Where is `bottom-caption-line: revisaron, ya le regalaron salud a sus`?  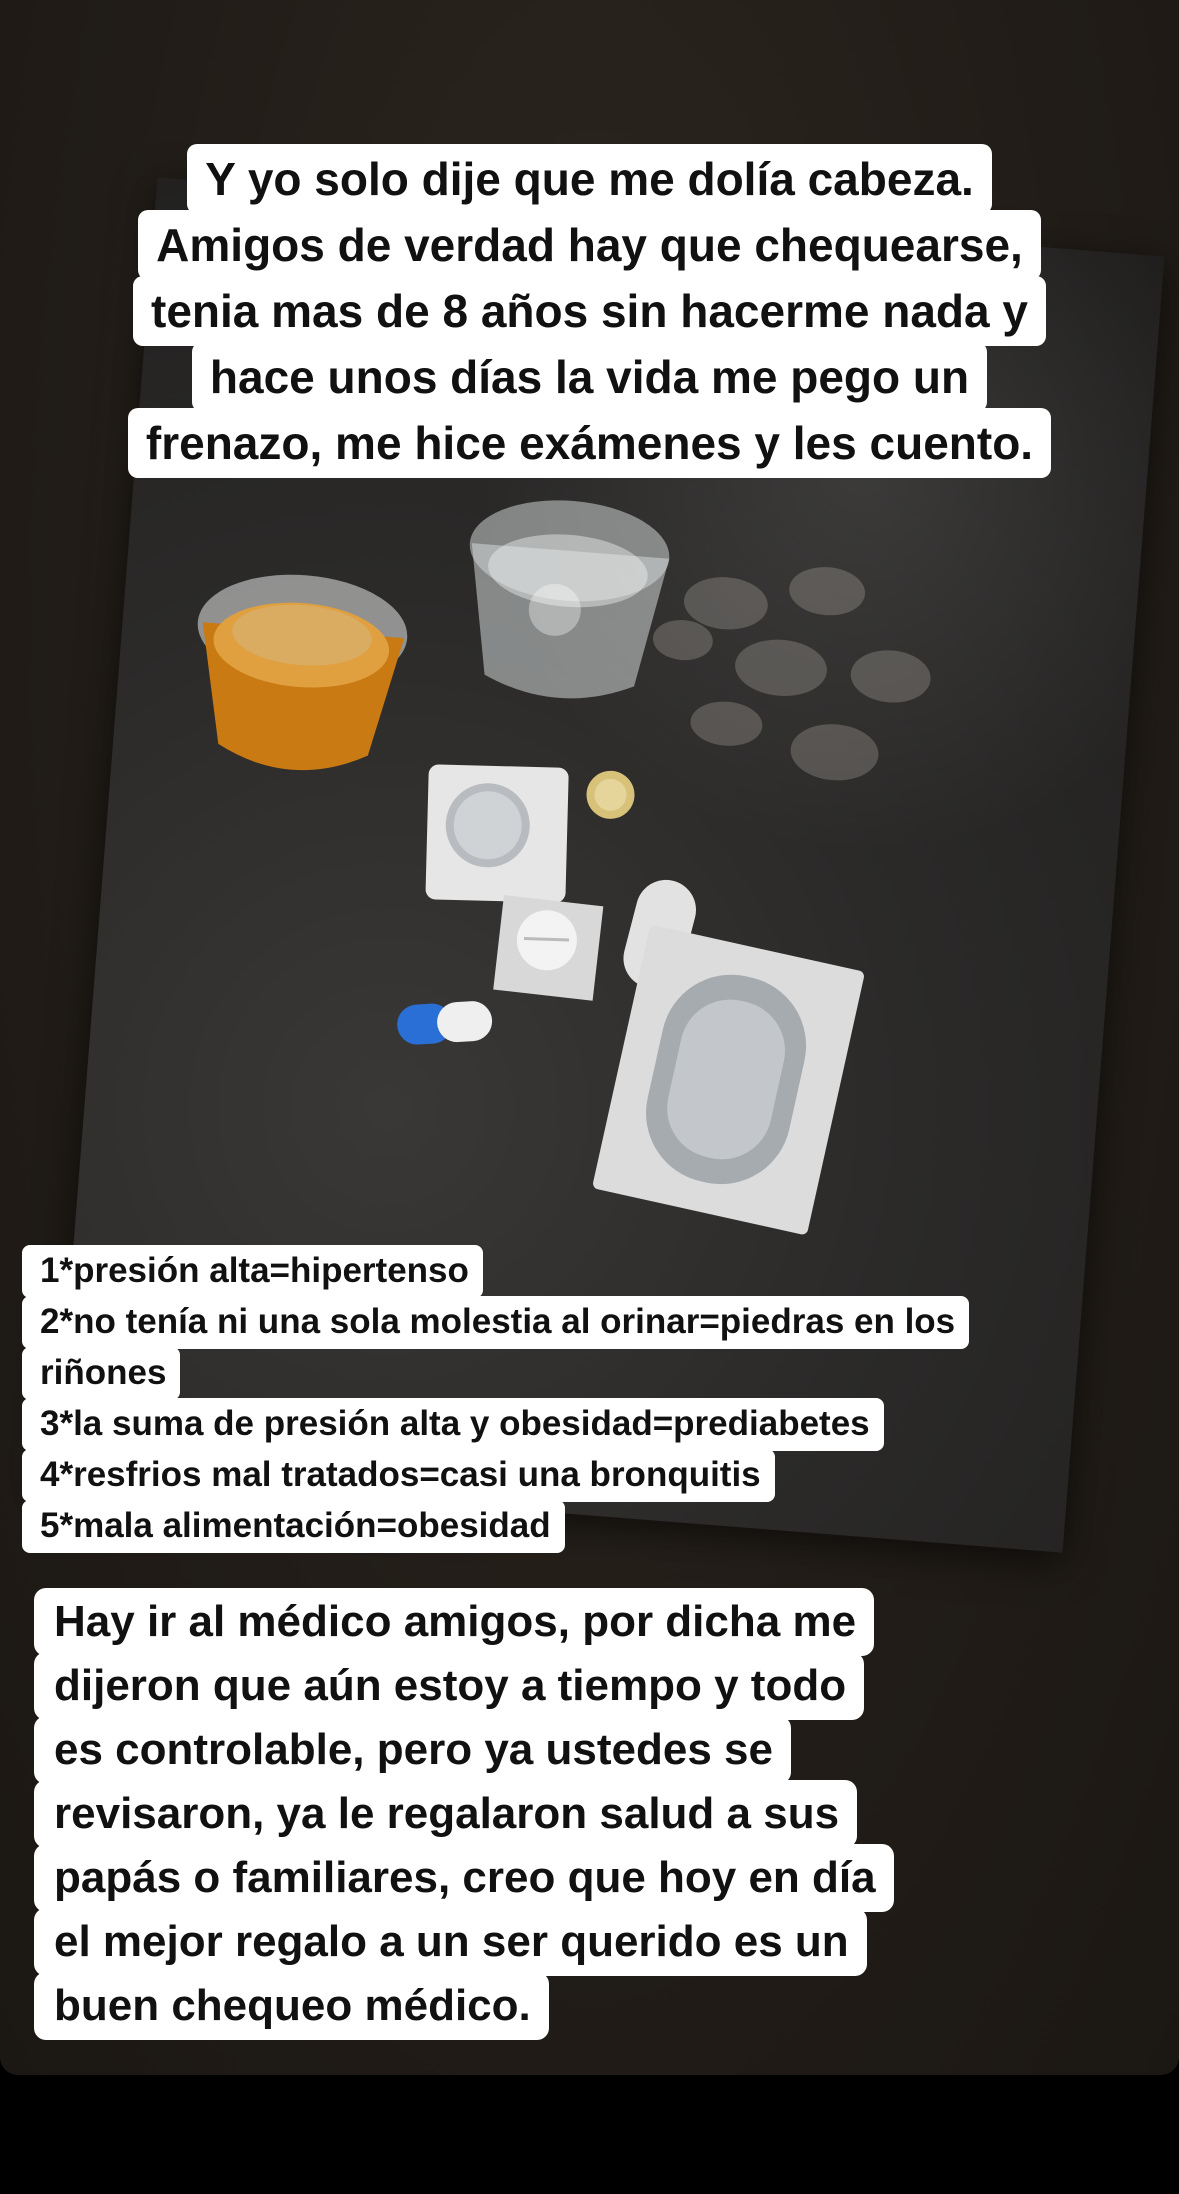
bottom-caption-line: revisaron, ya le regalaron salud a sus is located at coordinates (446, 1814).